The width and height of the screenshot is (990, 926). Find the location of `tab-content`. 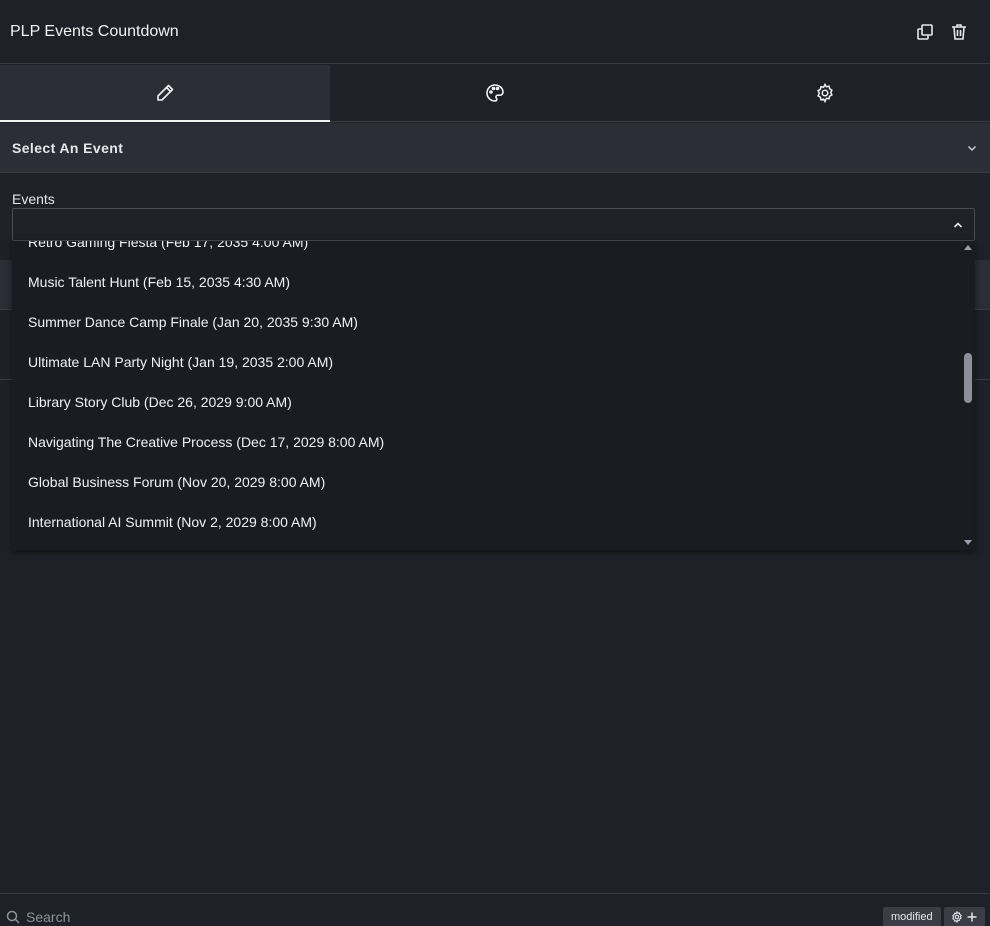

tab-content is located at coordinates (165, 93).